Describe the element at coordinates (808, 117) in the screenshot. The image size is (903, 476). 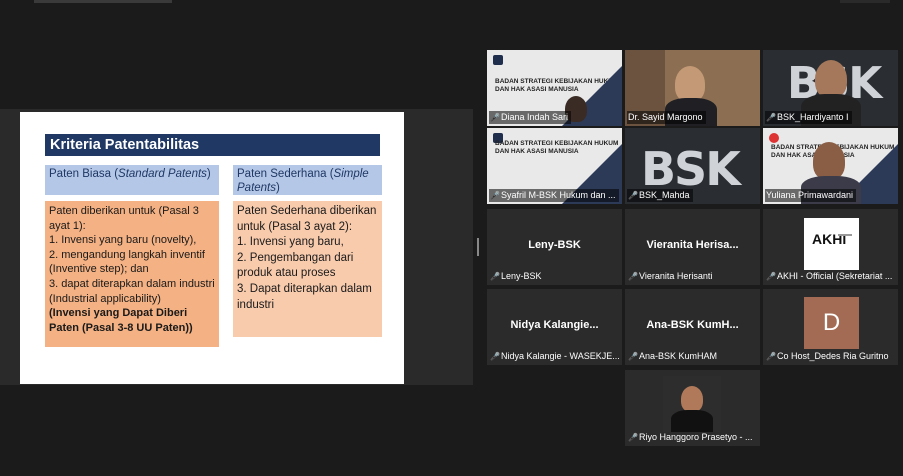
I see `participant-name: 🎤 BSK_Hardiyanto I` at that location.